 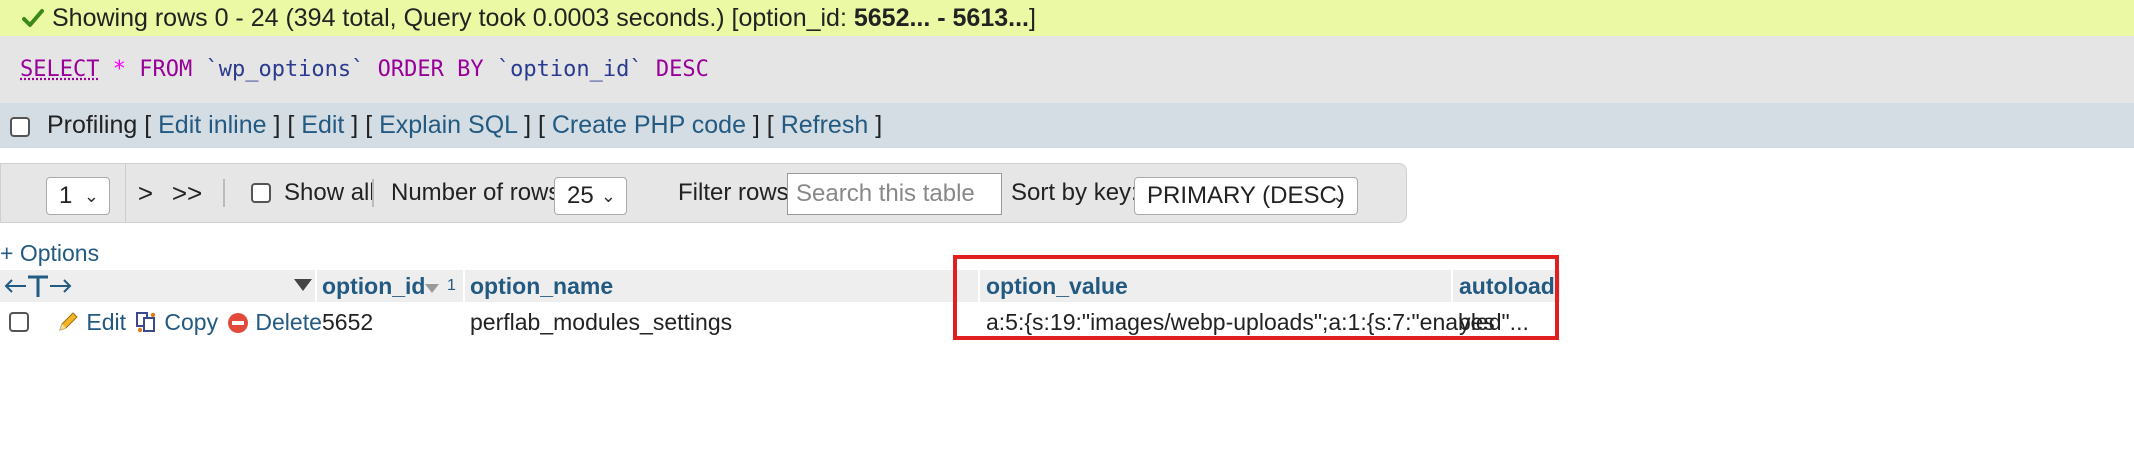 What do you see at coordinates (1507, 286) in the screenshot?
I see `column-header-autoload: autoload` at bounding box center [1507, 286].